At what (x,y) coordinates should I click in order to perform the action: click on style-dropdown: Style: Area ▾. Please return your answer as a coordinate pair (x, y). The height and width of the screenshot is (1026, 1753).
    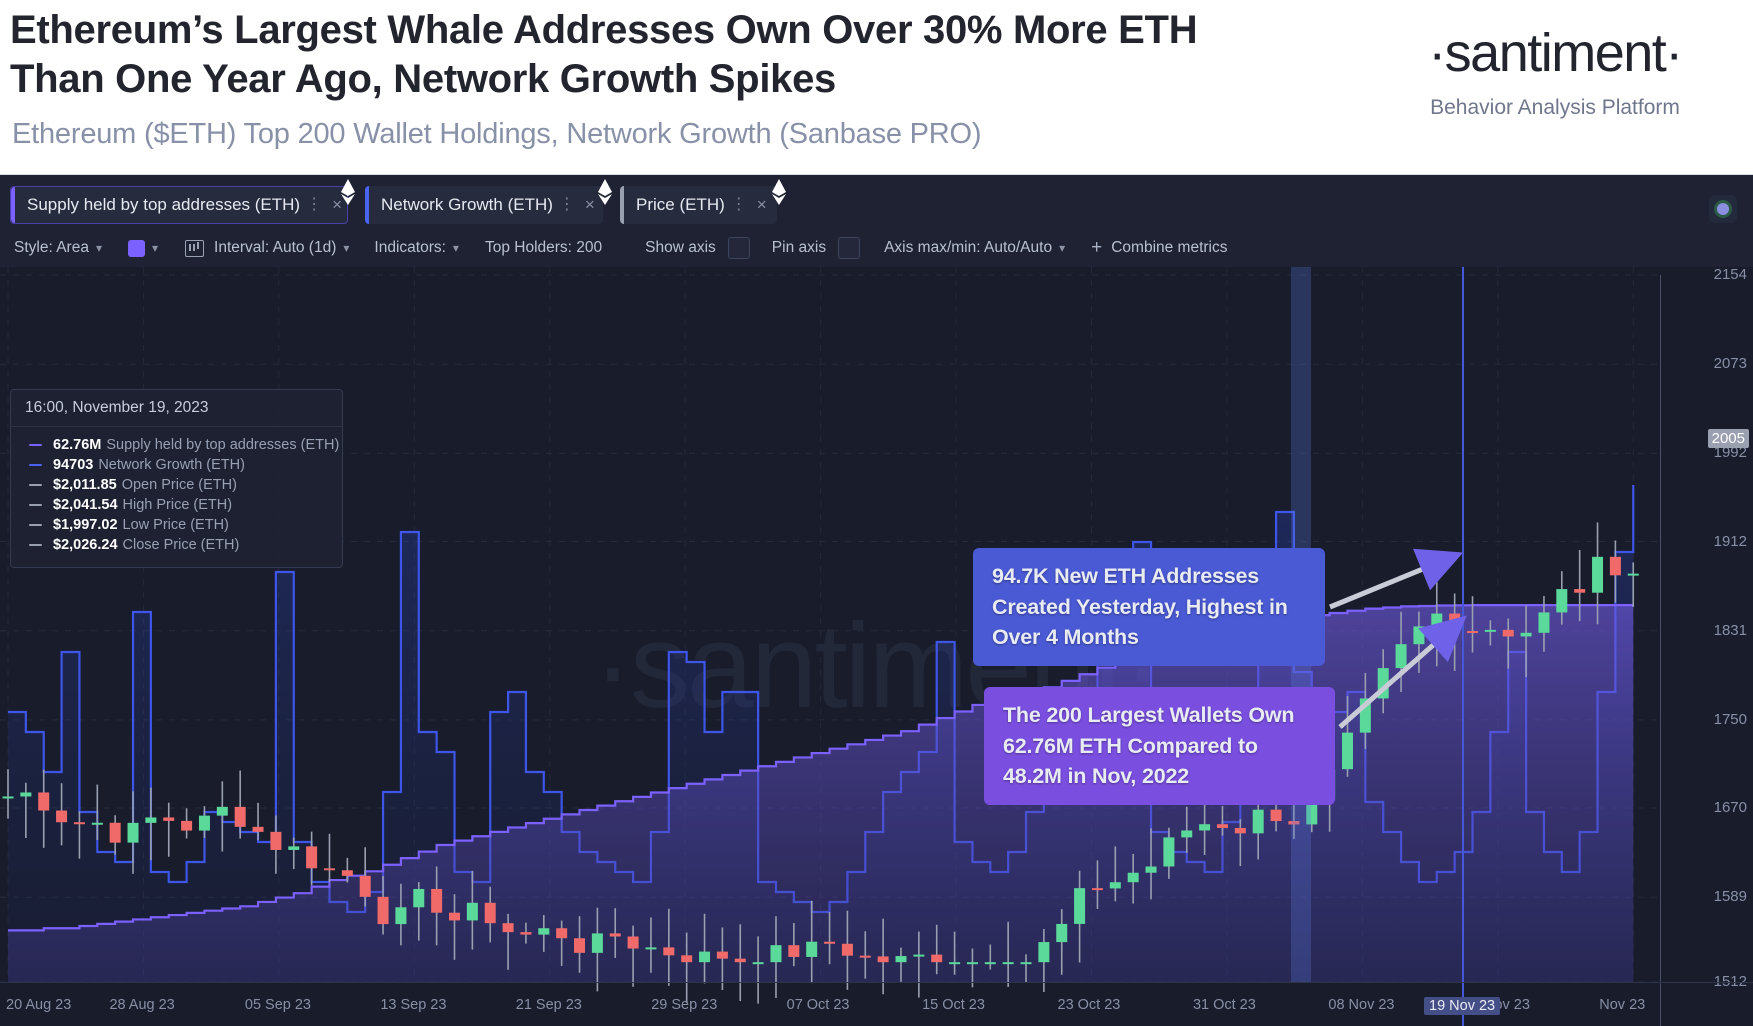
    Looking at the image, I should click on (58, 248).